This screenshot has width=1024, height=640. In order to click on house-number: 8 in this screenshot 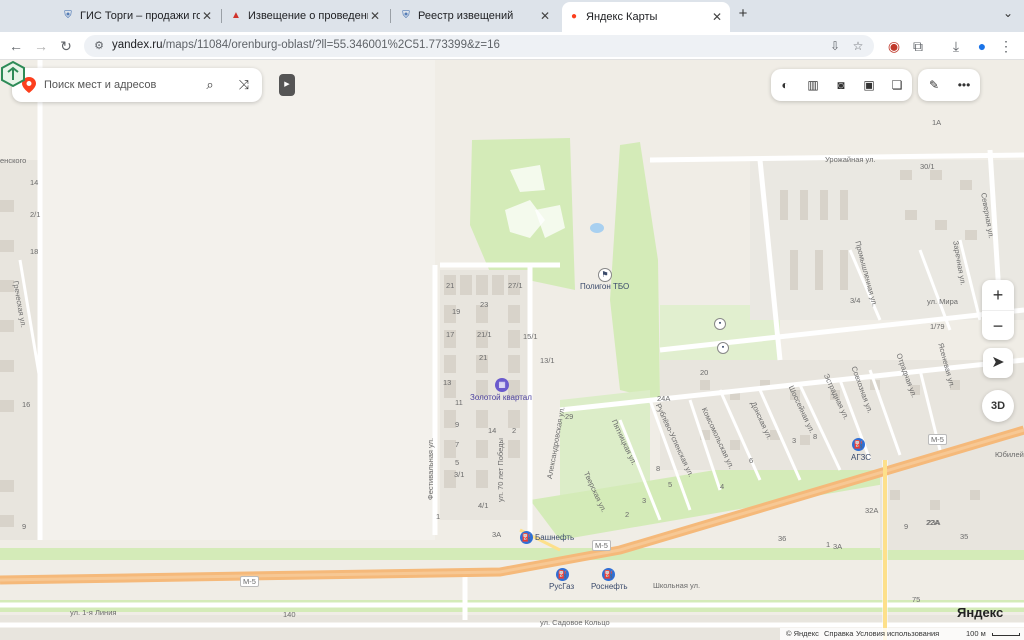, I will do `click(658, 468)`.